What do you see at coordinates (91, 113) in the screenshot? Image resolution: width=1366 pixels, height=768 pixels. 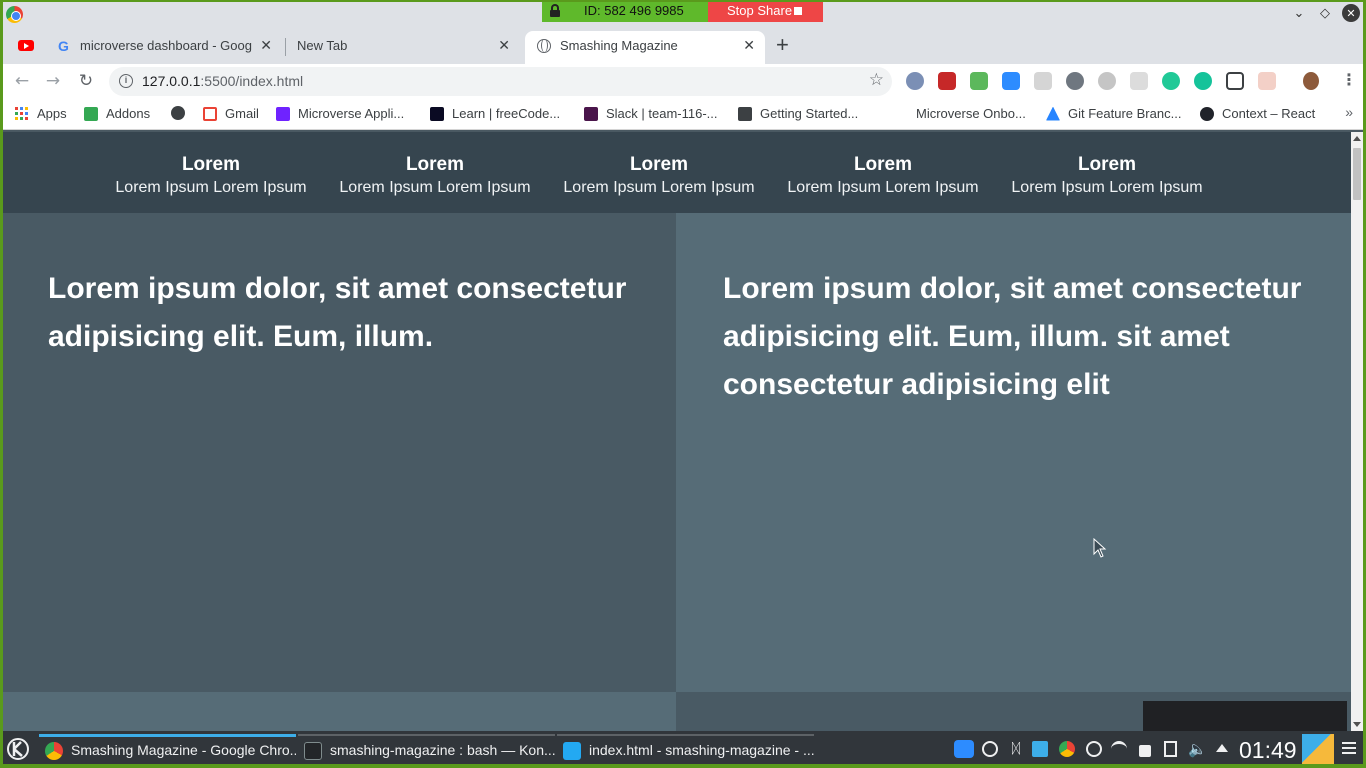 I see `puzzle-icon` at bounding box center [91, 113].